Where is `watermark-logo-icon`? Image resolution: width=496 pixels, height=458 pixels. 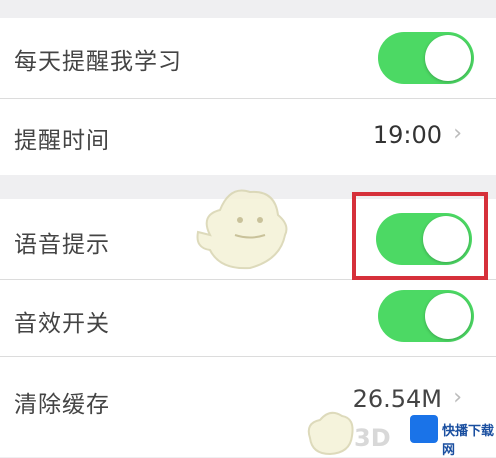 watermark-logo-icon is located at coordinates (424, 429).